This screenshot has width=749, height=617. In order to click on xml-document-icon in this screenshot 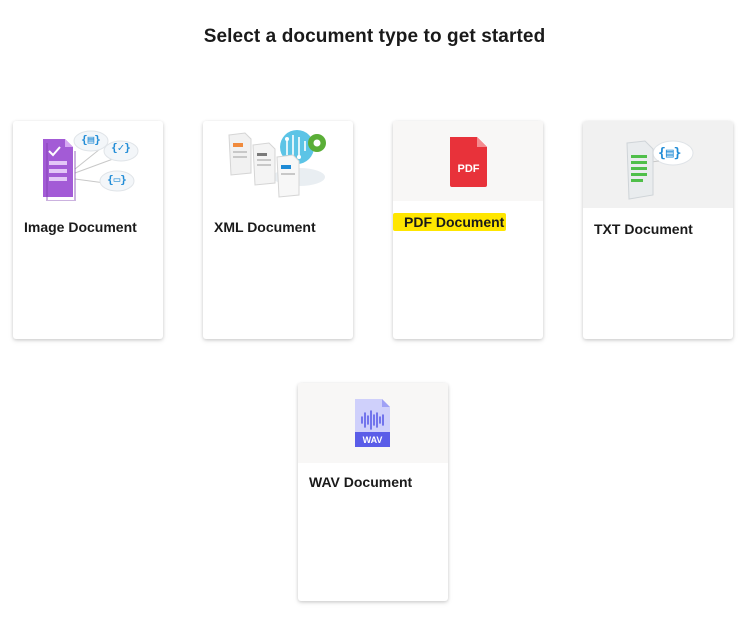, I will do `click(277, 164)`.